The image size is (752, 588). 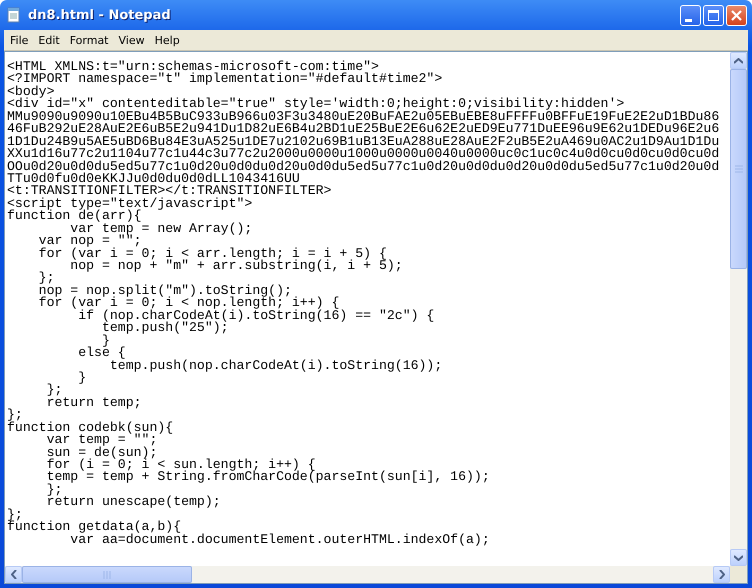 I want to click on vertical-scrollbar, so click(x=738, y=309).